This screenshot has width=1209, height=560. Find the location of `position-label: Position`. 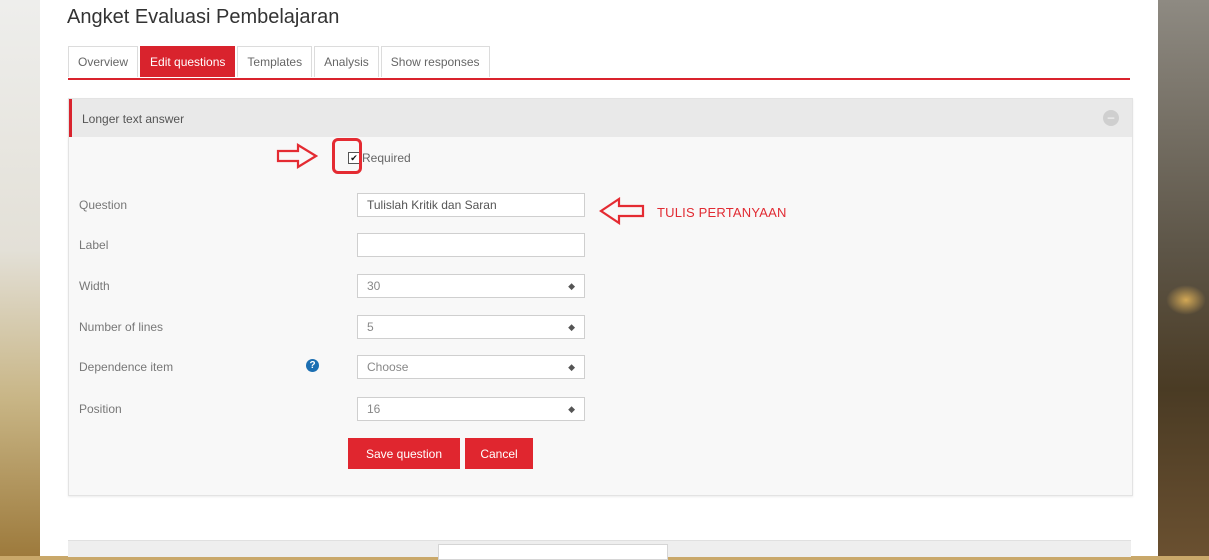

position-label: Position is located at coordinates (100, 409).